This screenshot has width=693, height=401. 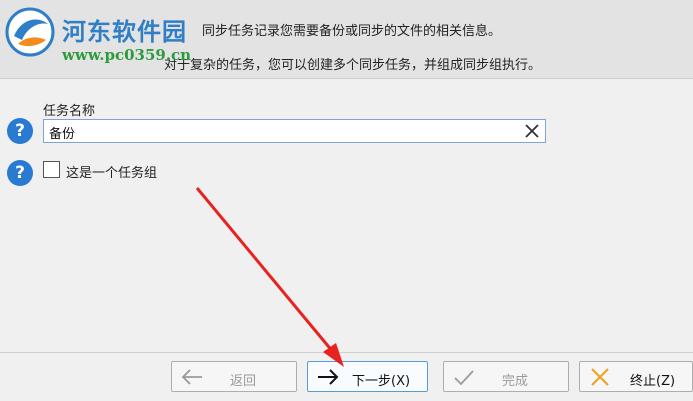 What do you see at coordinates (124, 31) in the screenshot?
I see `watermark-brand: 河东软件园` at bounding box center [124, 31].